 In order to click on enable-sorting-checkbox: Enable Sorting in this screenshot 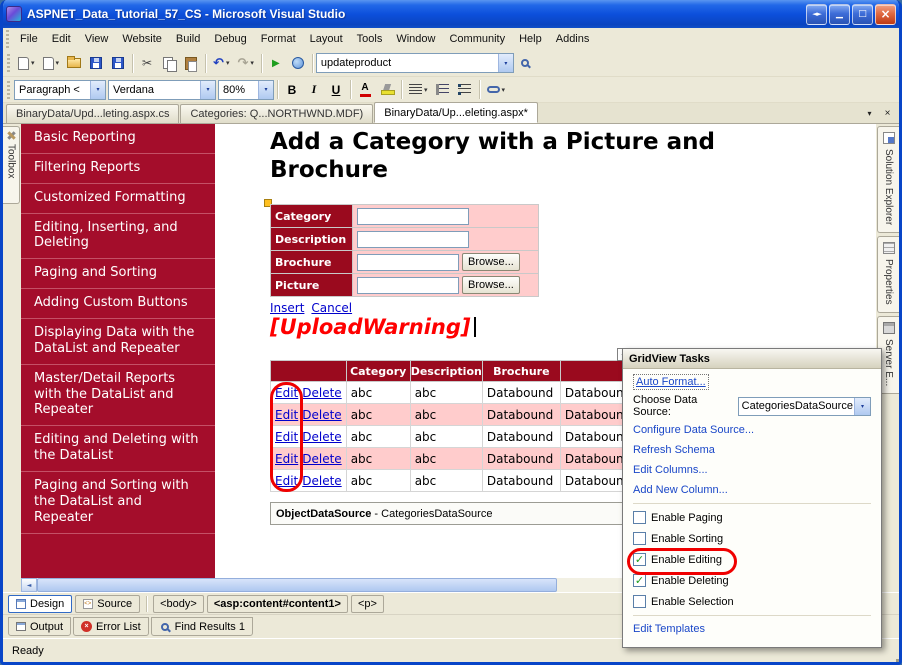, I will do `click(752, 538)`.